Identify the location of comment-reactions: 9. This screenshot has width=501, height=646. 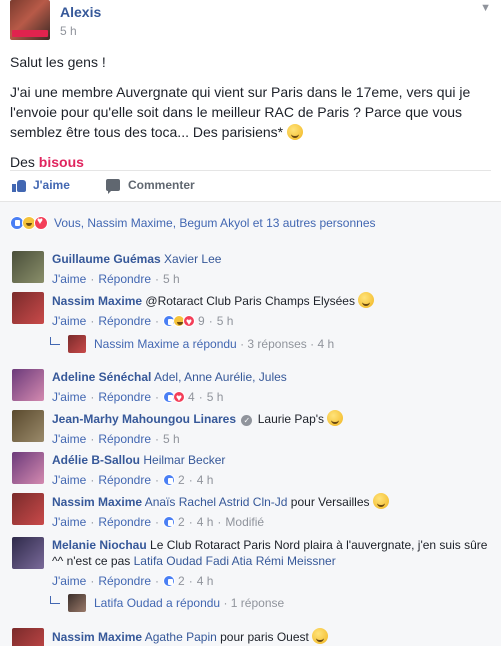
(184, 322).